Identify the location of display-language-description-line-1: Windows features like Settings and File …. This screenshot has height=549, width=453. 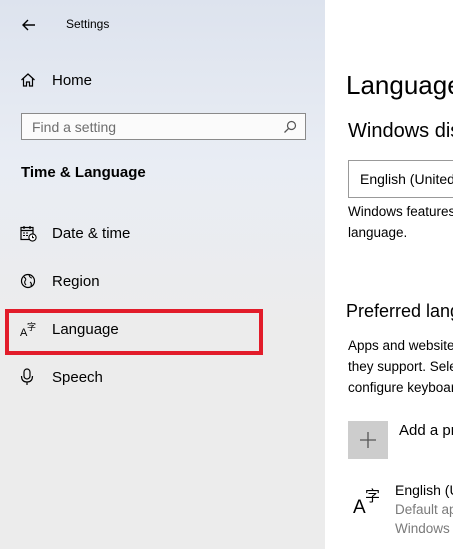
(400, 211).